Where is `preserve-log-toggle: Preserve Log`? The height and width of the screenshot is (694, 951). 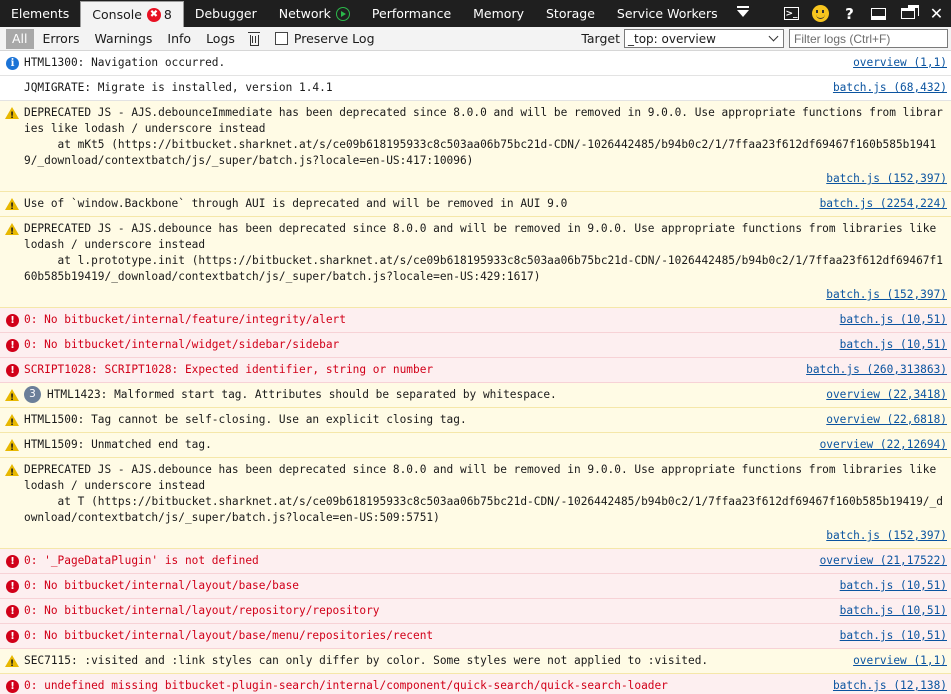
preserve-log-toggle: Preserve Log is located at coordinates (324, 38).